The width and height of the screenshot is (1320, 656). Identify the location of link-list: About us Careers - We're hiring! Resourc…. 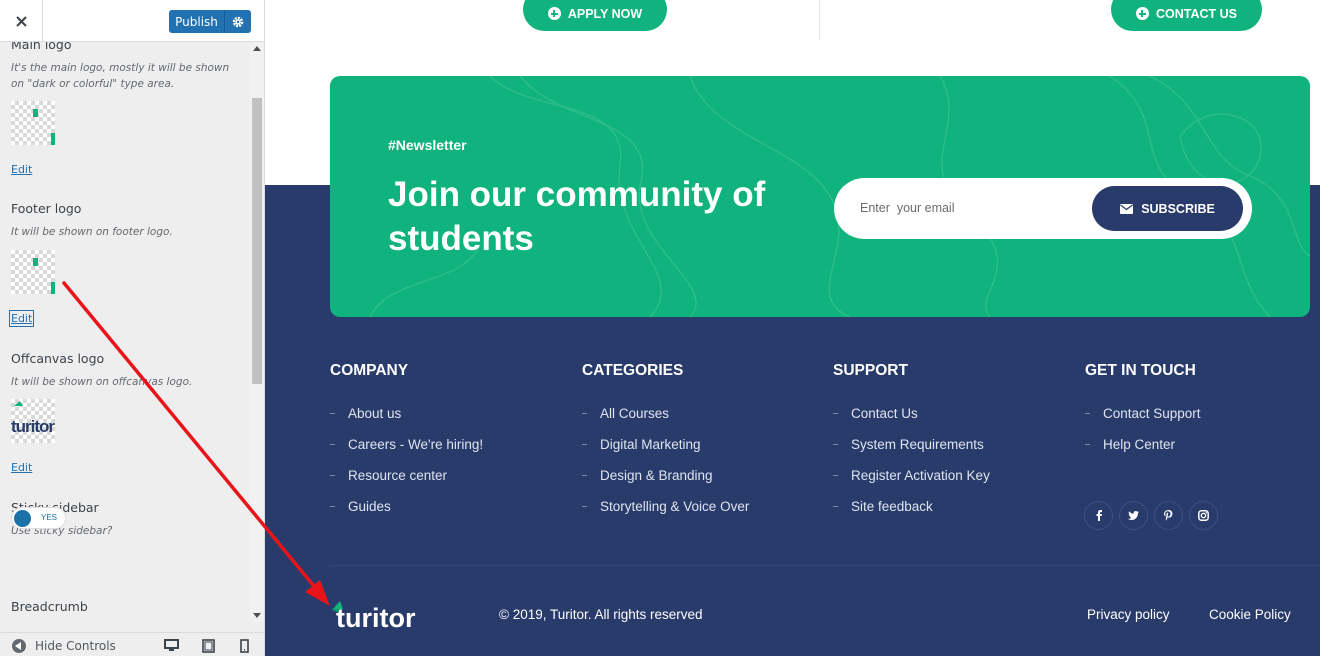
(406, 468).